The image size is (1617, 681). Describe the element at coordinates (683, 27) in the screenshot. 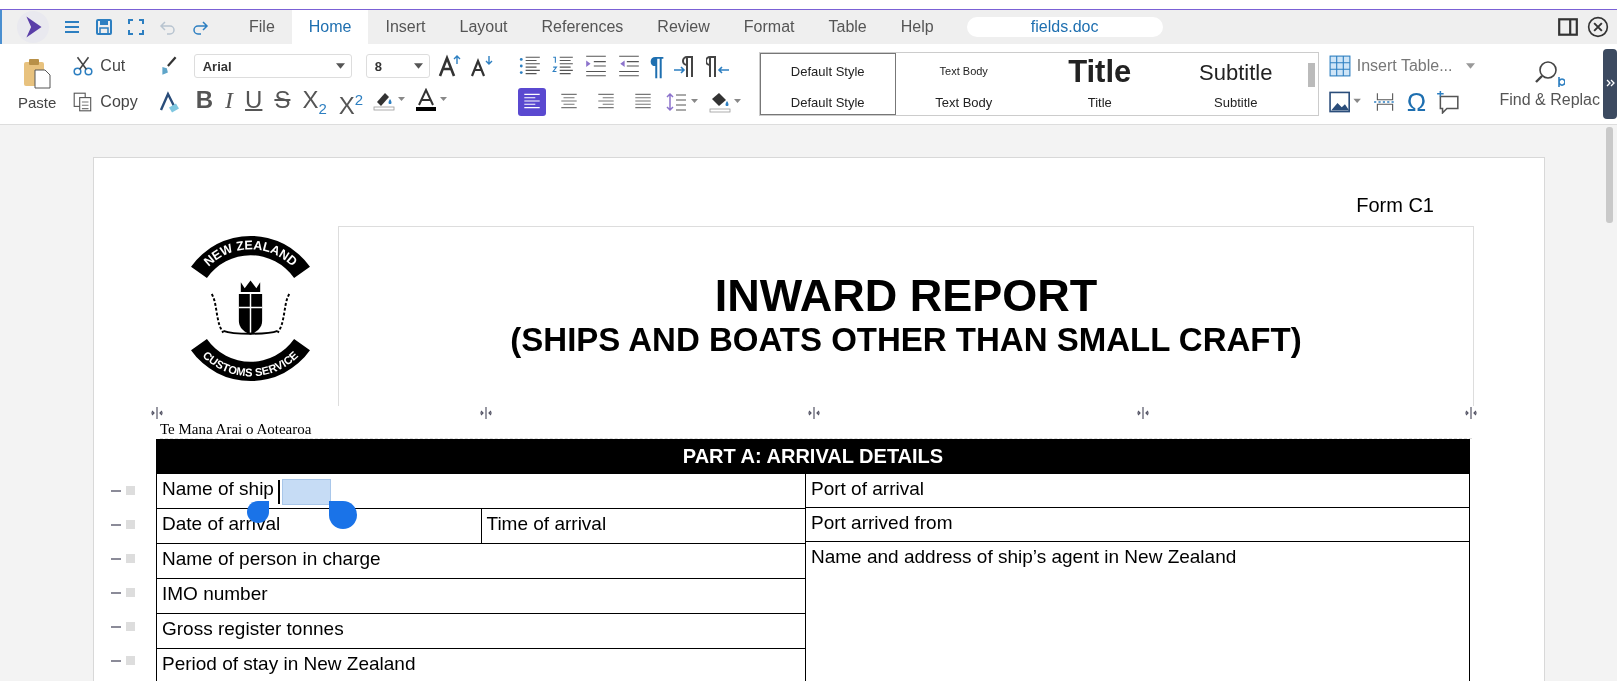

I see `menu-tab: Review` at that location.